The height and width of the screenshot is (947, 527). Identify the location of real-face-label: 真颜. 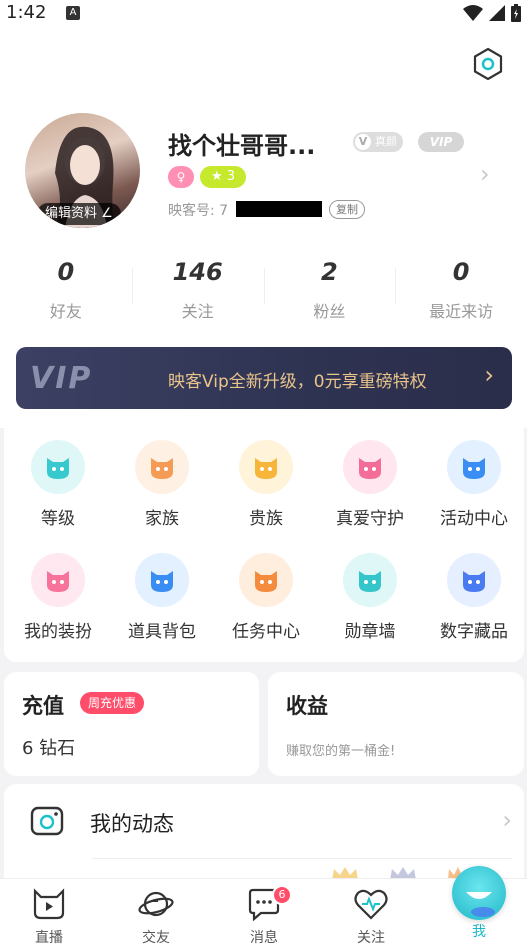
(386, 141).